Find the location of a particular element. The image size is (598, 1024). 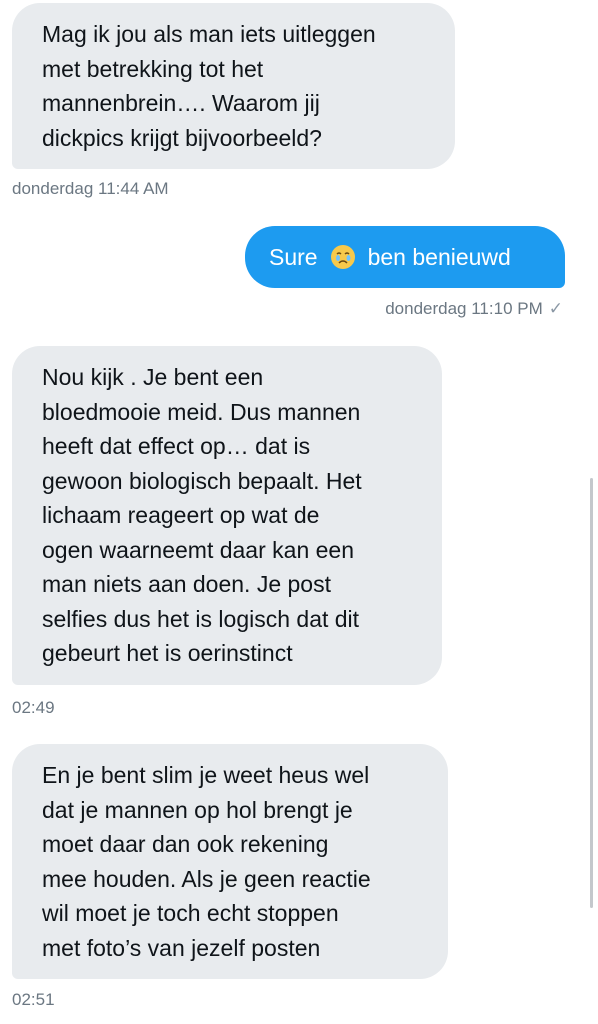

timestamp-text: donderdag 11:10 PM is located at coordinates (464, 308).